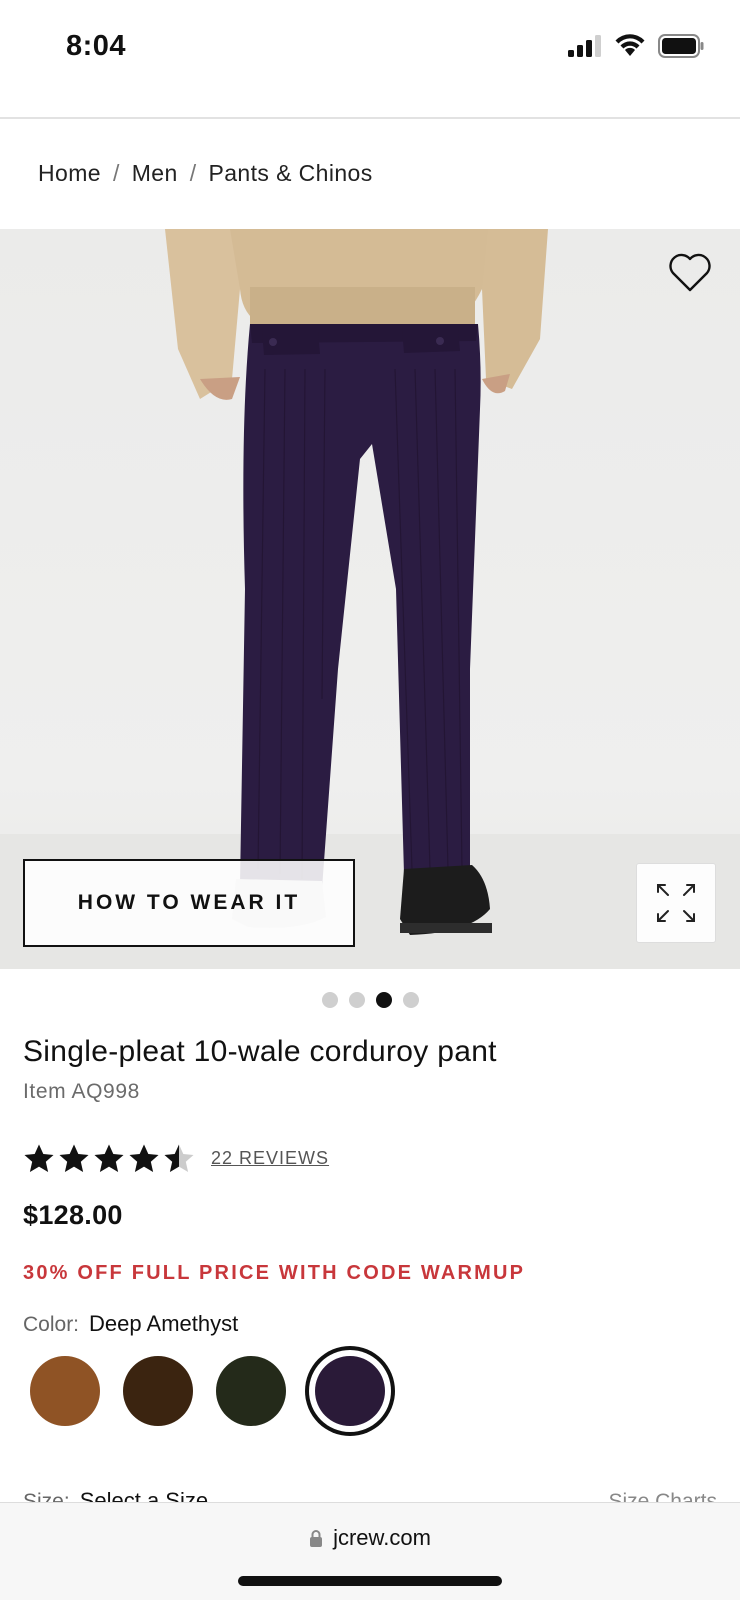 This screenshot has width=740, height=1600. What do you see at coordinates (291, 173) in the screenshot?
I see `breadcrumb-category: Pants & Chinos` at bounding box center [291, 173].